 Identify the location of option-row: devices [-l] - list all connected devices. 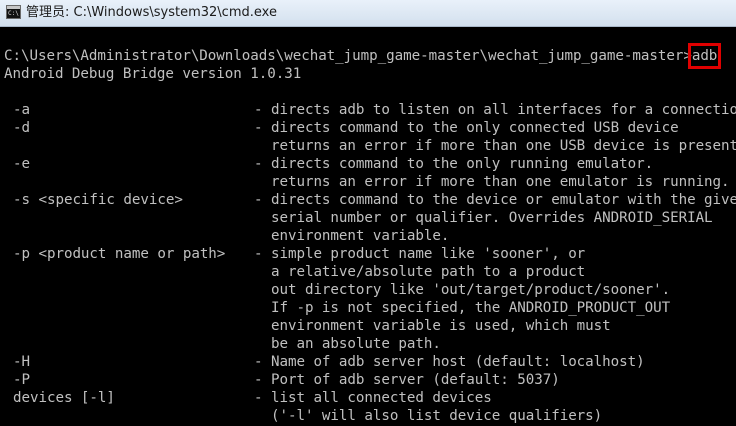
(370, 398).